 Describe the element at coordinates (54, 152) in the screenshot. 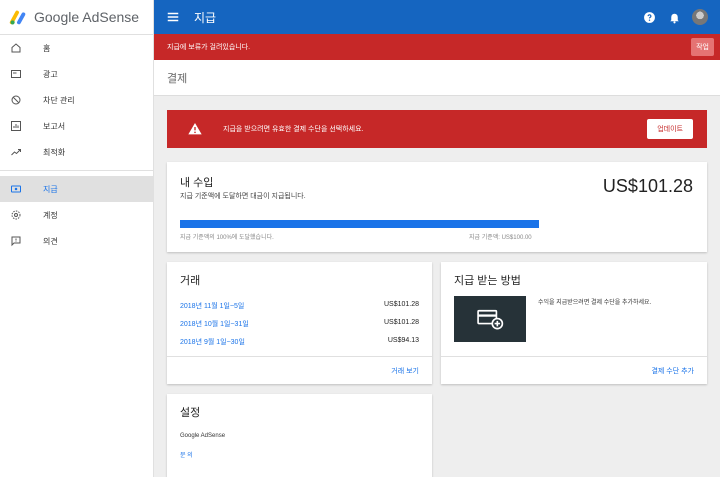

I see `sidebar-item-label: 최적화` at that location.